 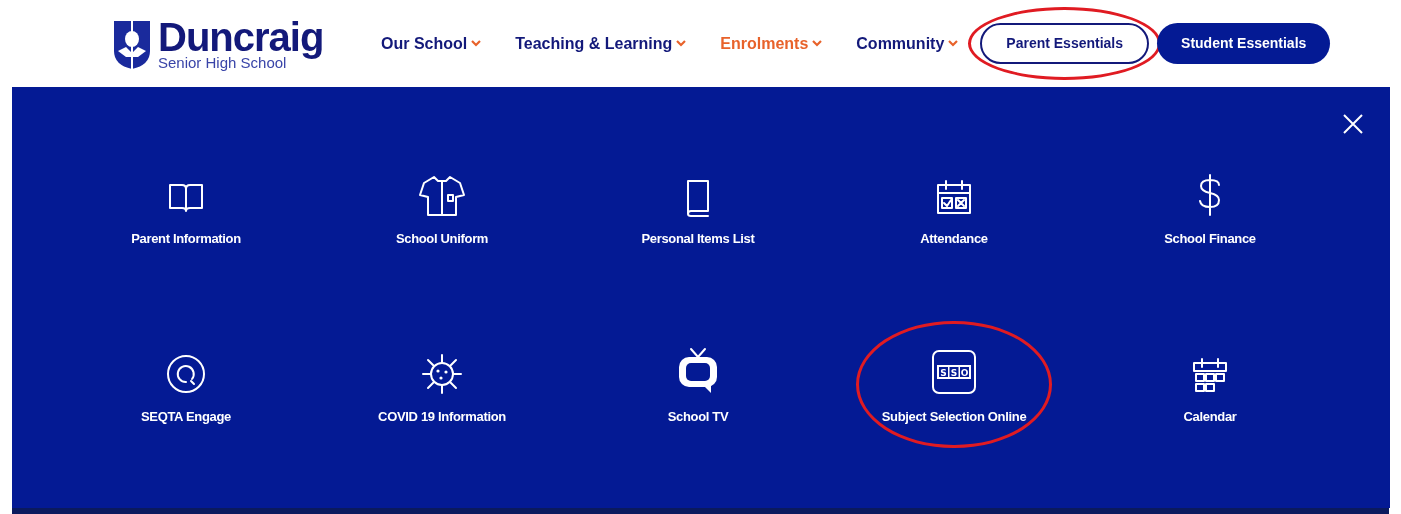 I want to click on nav-link: Teaching & Learning, so click(x=601, y=43).